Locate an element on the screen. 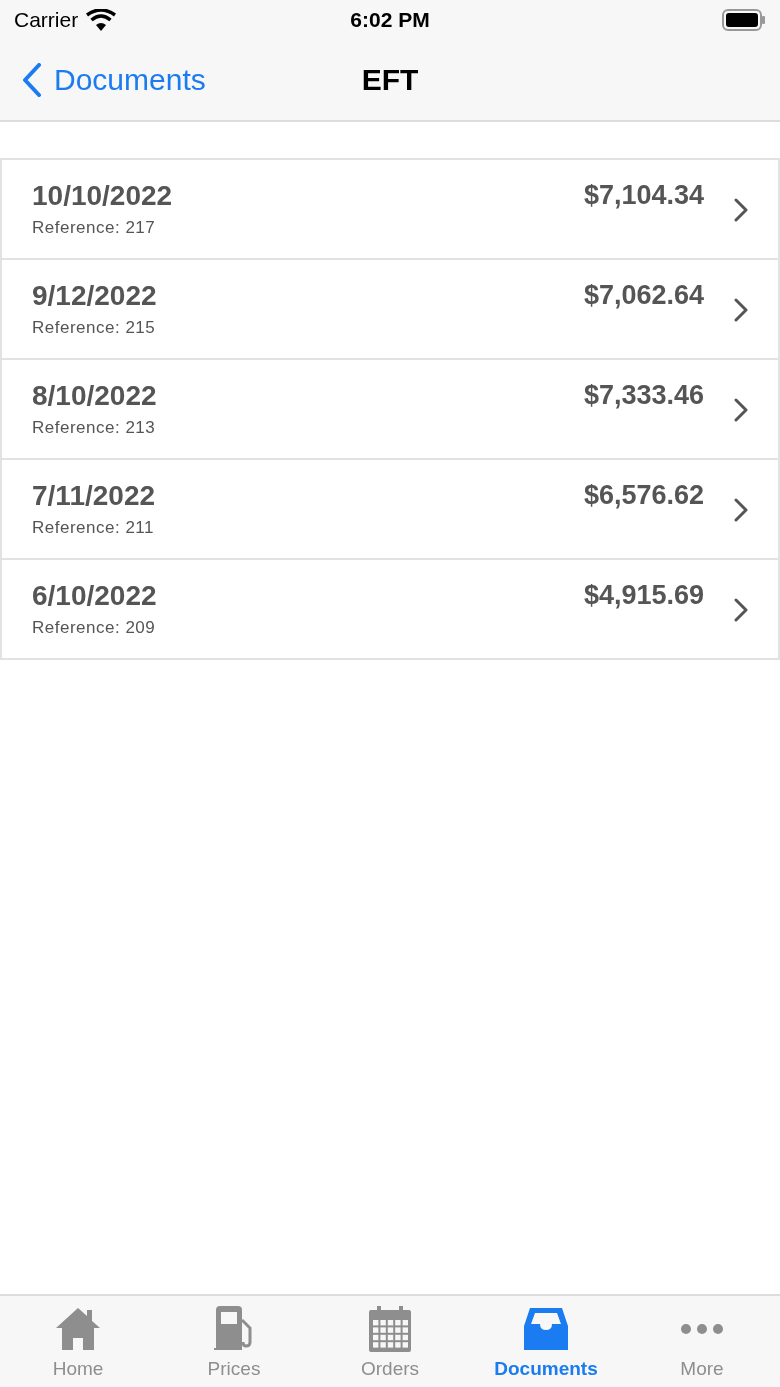 This screenshot has width=780, height=1387. wifi-icon is located at coordinates (101, 20).